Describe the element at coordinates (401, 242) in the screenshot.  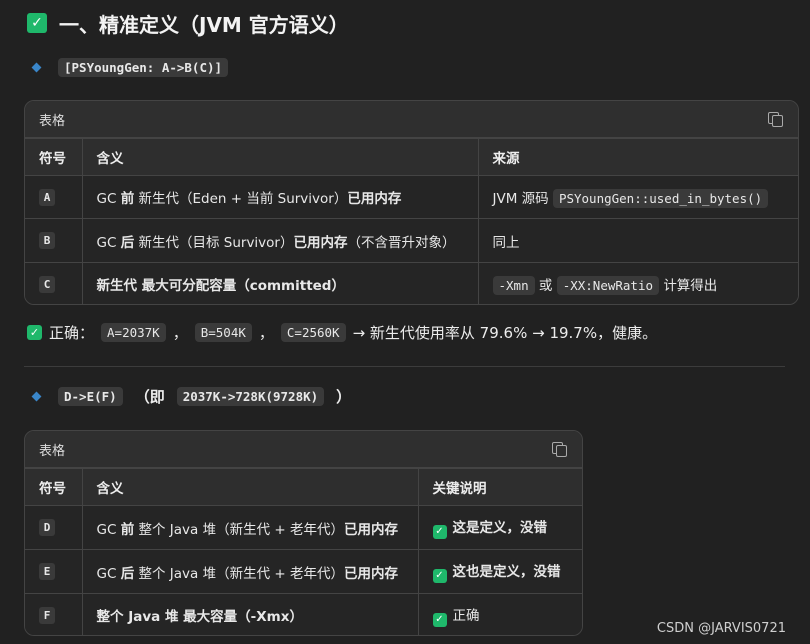
I see `meaning-text: （不含晋升对象）` at that location.